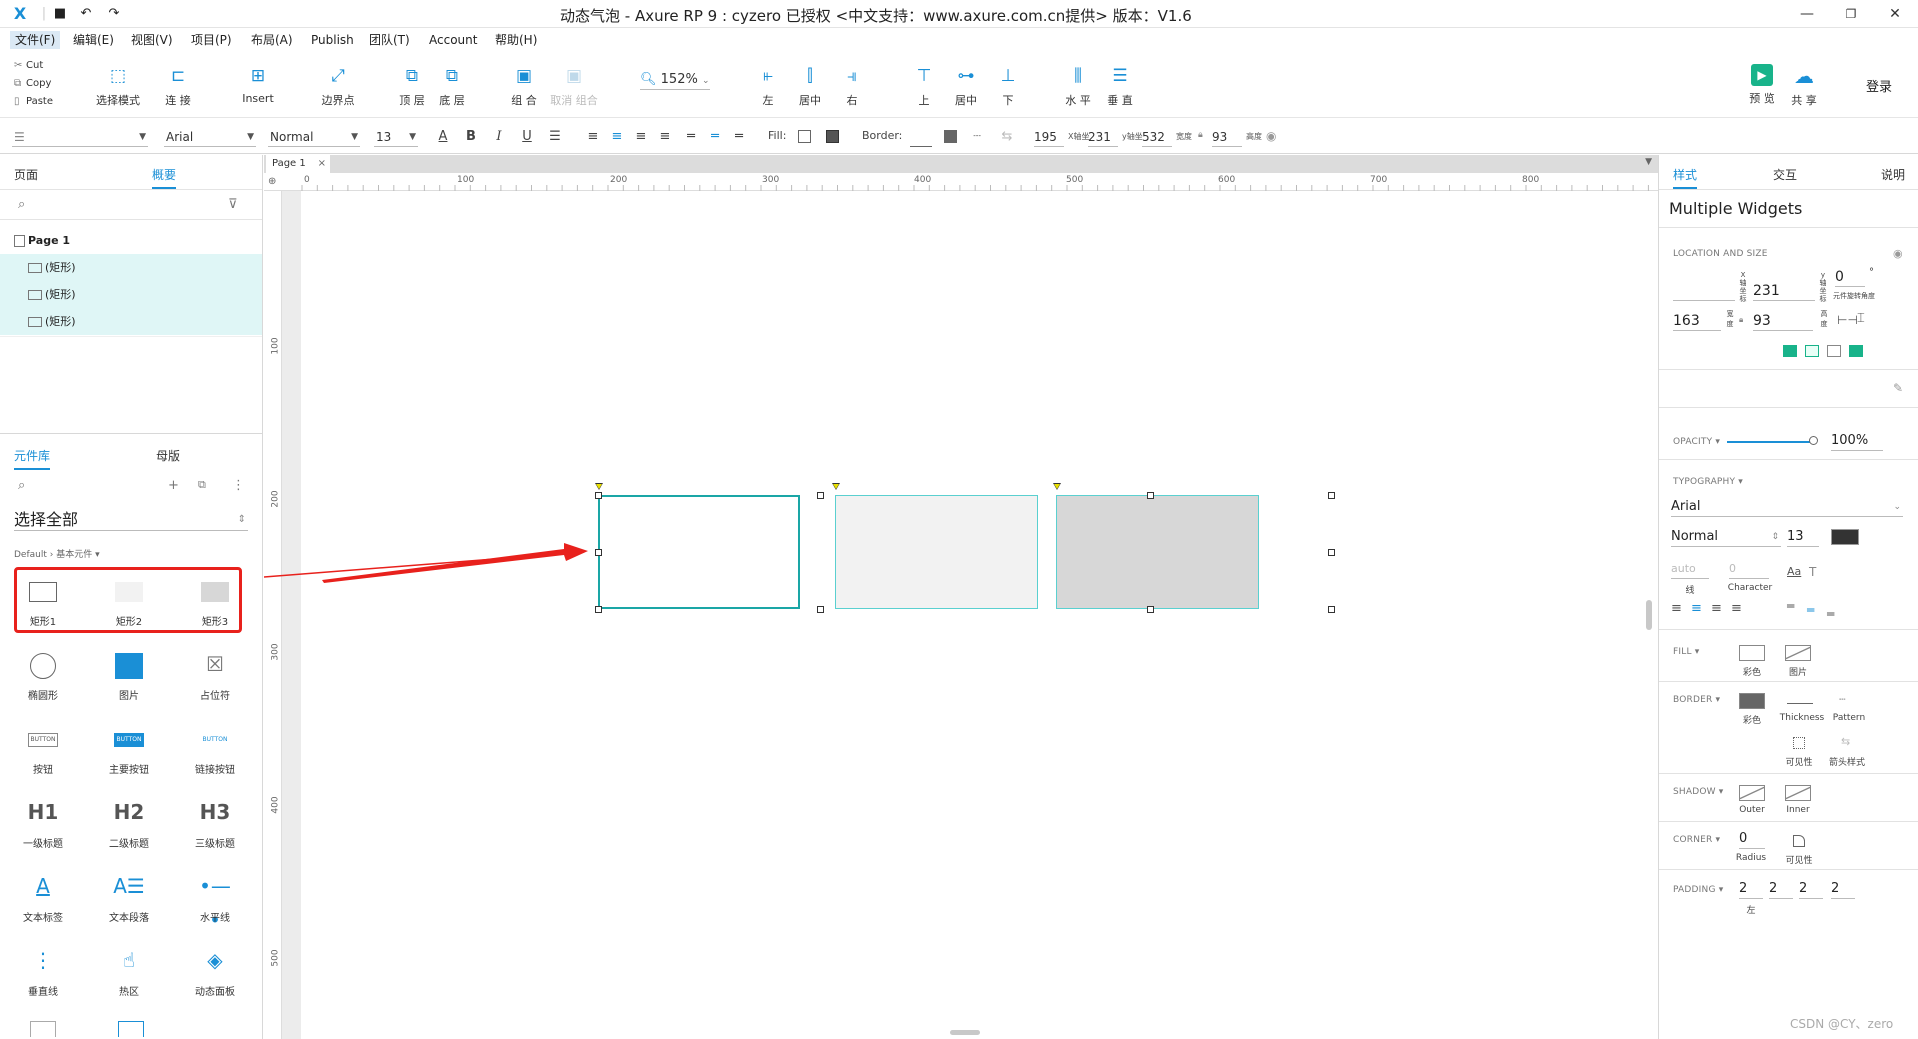 Image resolution: width=1918 pixels, height=1039 pixels. What do you see at coordinates (338, 86) in the screenshot?
I see `point-button: ⤢ 边界点` at bounding box center [338, 86].